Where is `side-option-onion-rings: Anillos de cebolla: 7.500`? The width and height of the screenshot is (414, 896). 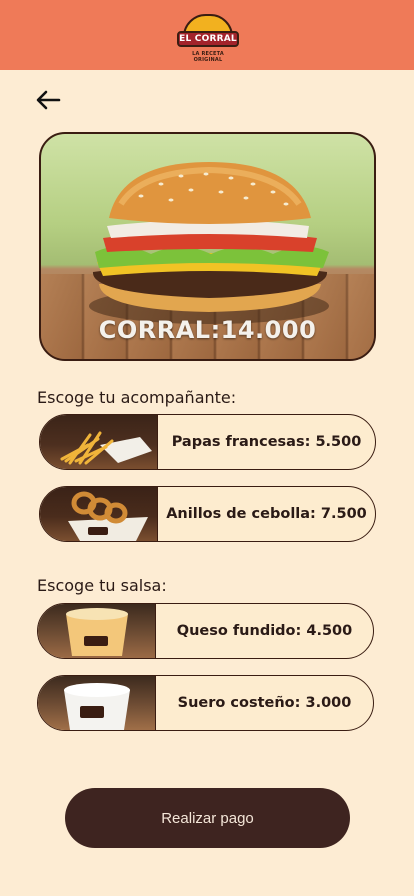 side-option-onion-rings: Anillos de cebolla: 7.500 is located at coordinates (207, 514).